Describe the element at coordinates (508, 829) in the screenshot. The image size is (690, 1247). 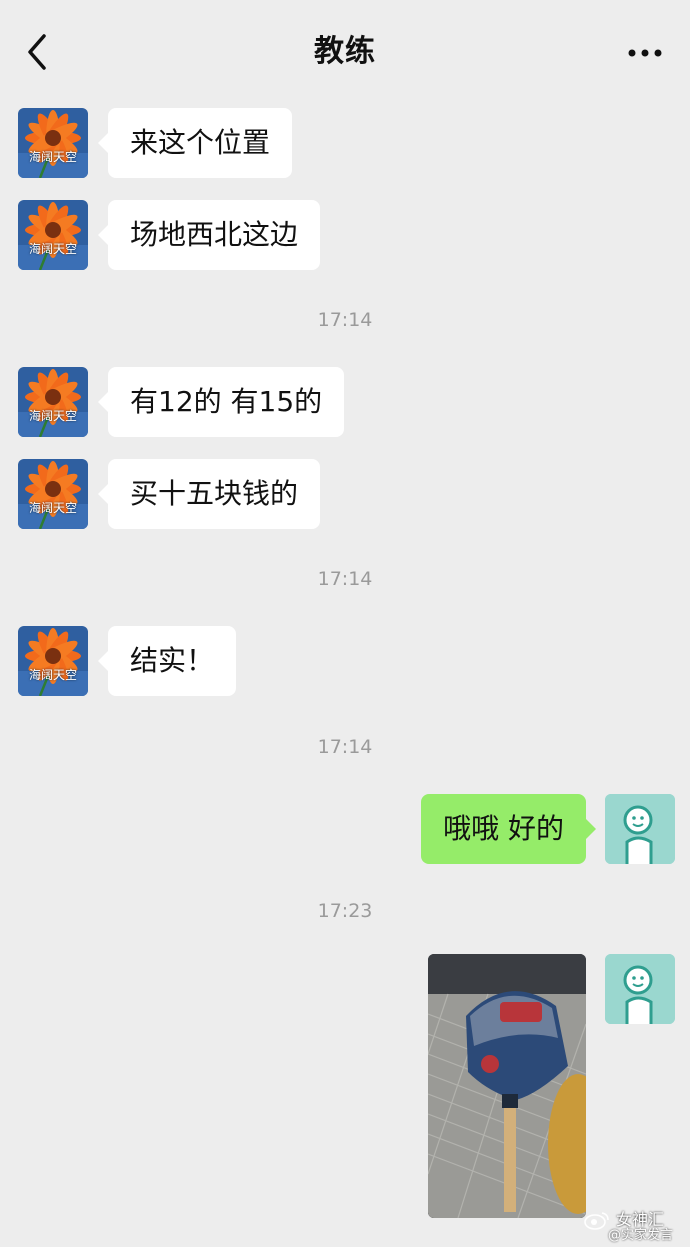
I see `outgoing-message-bubble: 哦哦 好的` at that location.